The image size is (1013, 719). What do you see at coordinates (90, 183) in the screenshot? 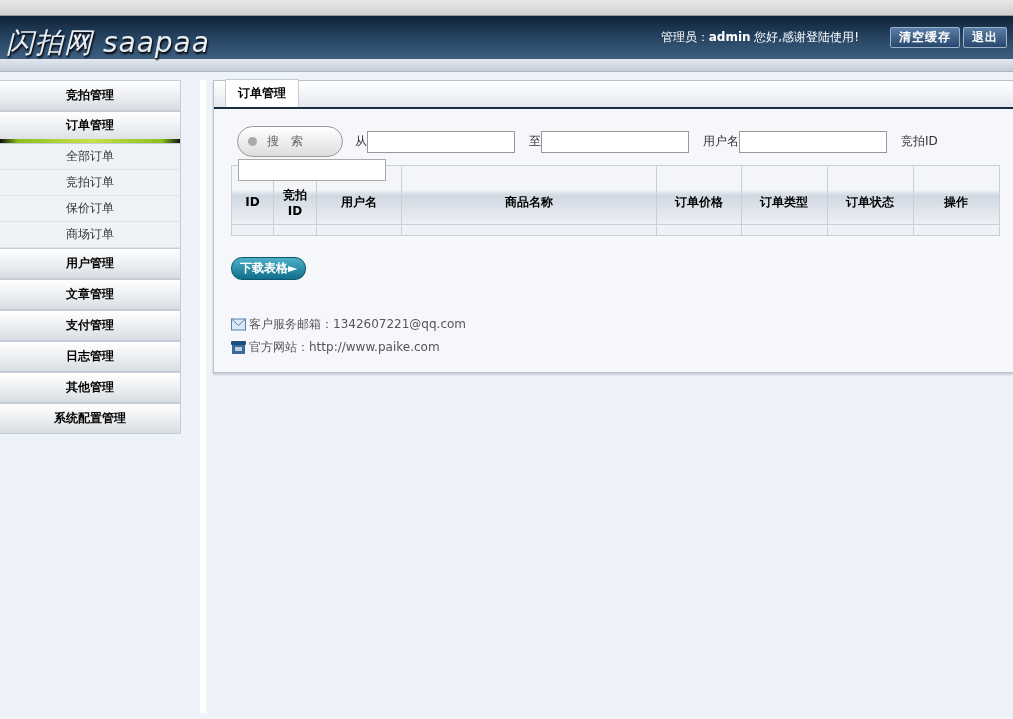
I see `submenu-item: 竞拍订单` at bounding box center [90, 183].